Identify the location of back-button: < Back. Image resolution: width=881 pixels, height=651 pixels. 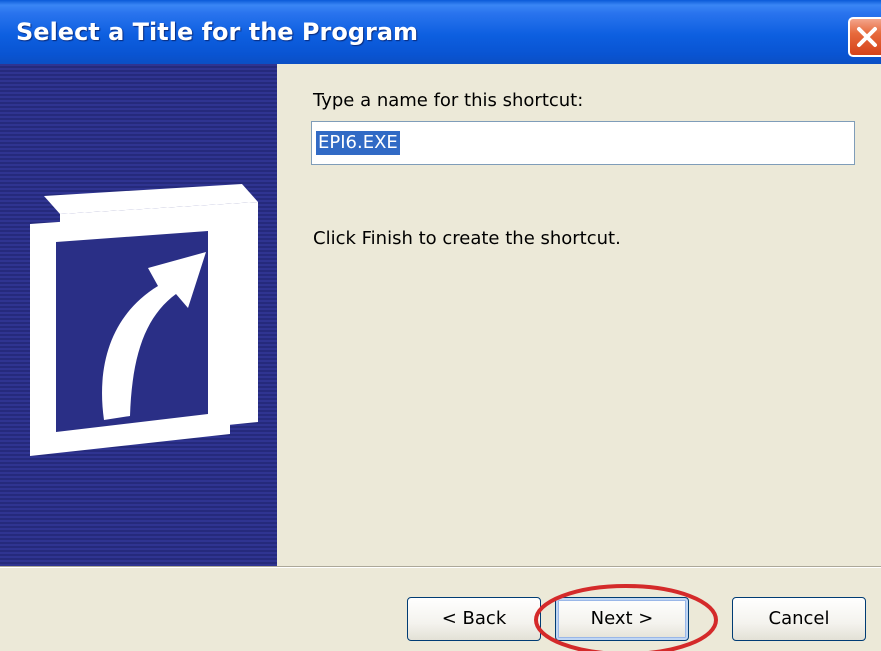
(474, 619).